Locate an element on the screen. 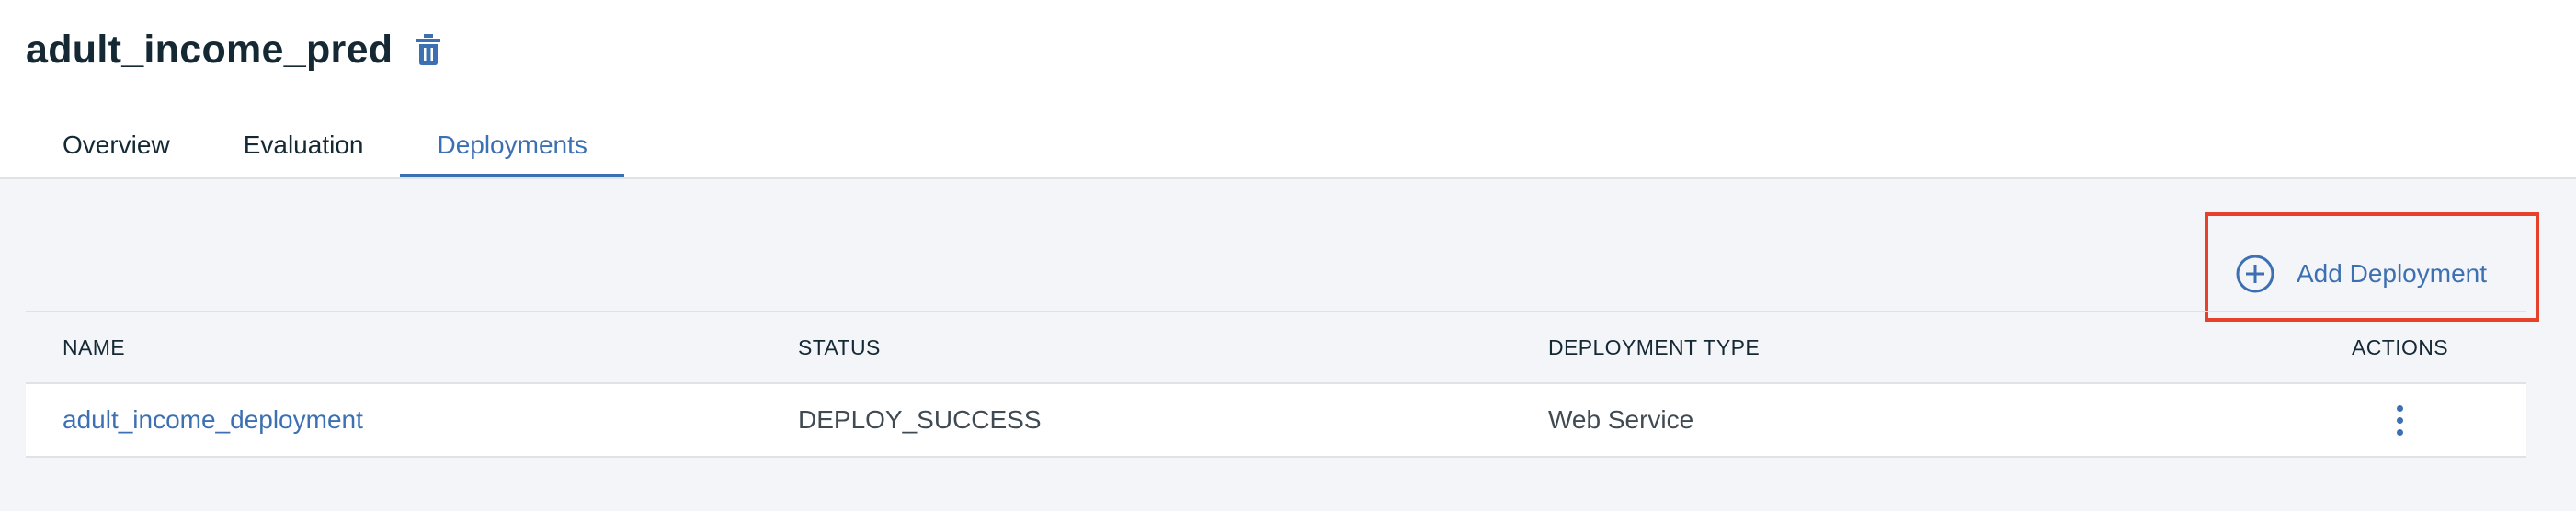  delete-button is located at coordinates (428, 49).